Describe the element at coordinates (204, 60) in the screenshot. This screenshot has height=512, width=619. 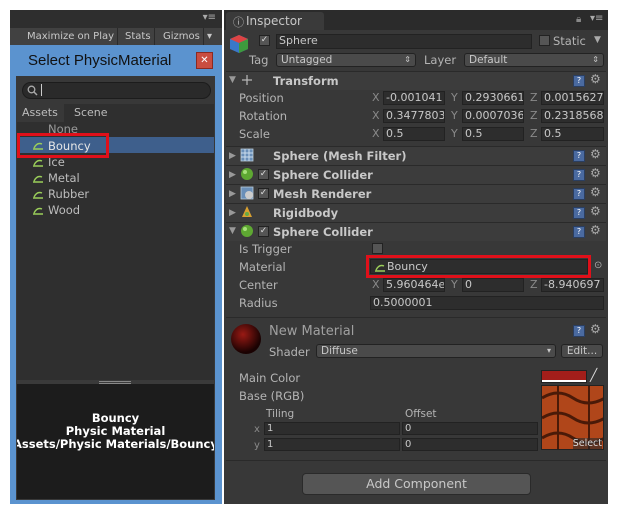
I see `close-icon: ✕` at that location.